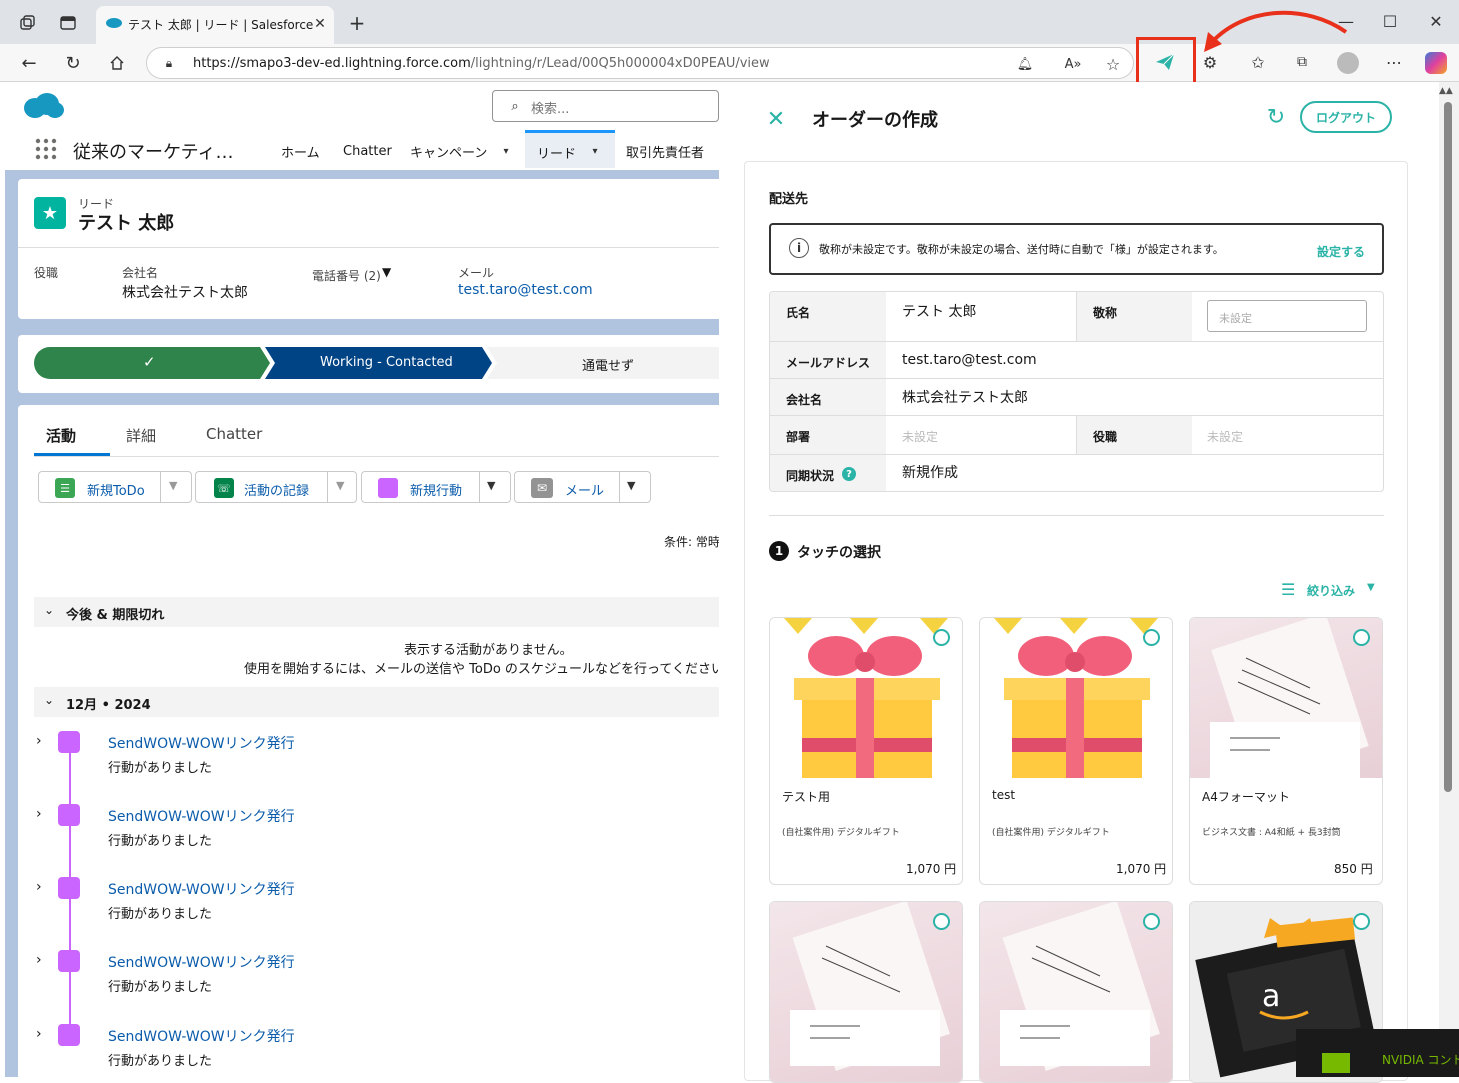 This screenshot has width=1459, height=1083. What do you see at coordinates (320, 24) in the screenshot?
I see `close-tab-icon: ✕` at bounding box center [320, 24].